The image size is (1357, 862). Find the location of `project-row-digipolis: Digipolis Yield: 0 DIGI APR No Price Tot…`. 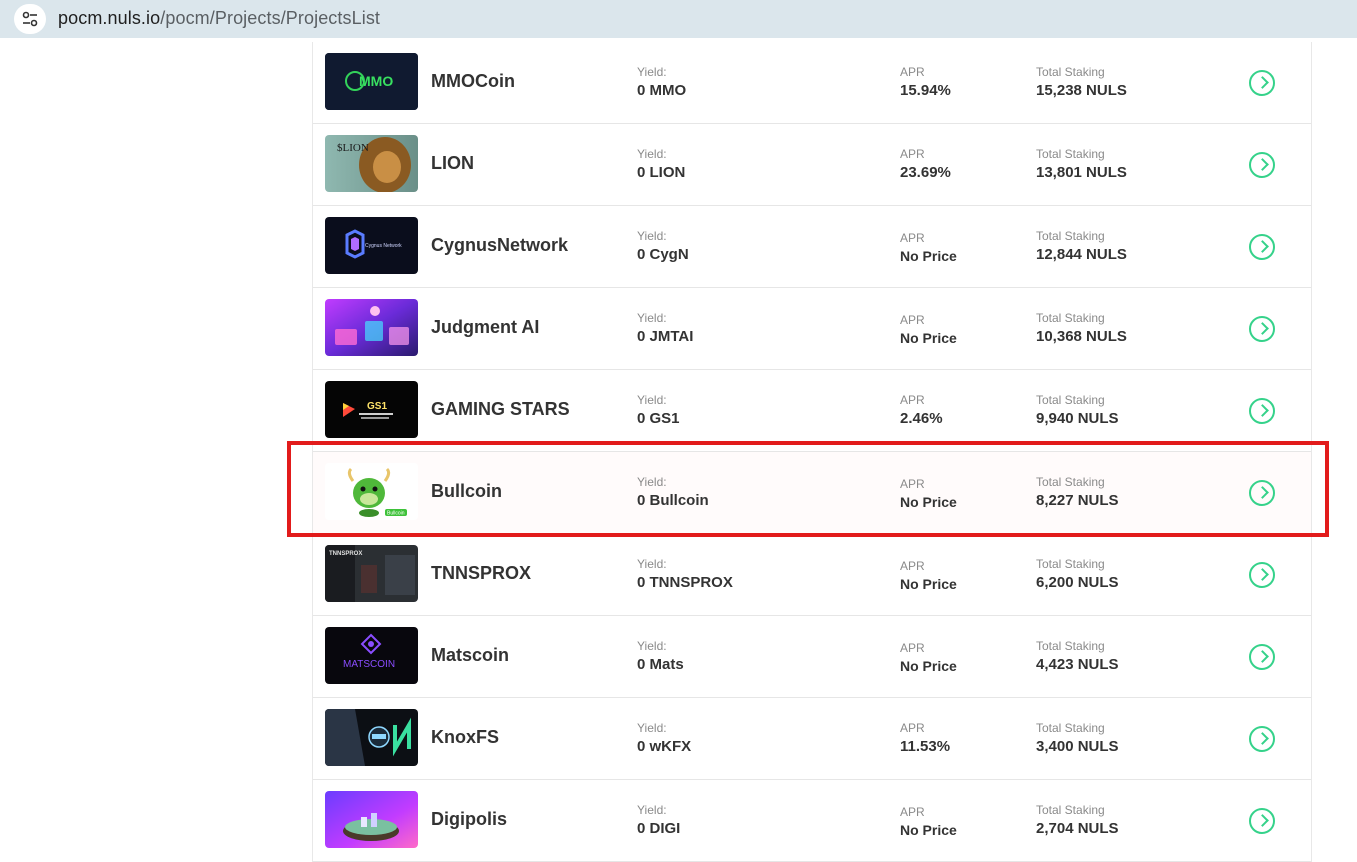

project-row-digipolis: Digipolis Yield: 0 DIGI APR No Price Tot… is located at coordinates (812, 821).